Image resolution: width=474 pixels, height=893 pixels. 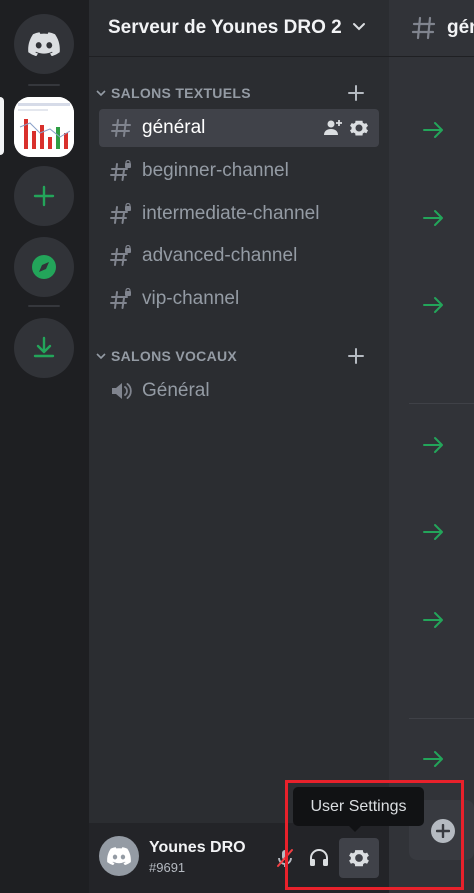 What do you see at coordinates (285, 858) in the screenshot?
I see `microphone-muted-icon` at bounding box center [285, 858].